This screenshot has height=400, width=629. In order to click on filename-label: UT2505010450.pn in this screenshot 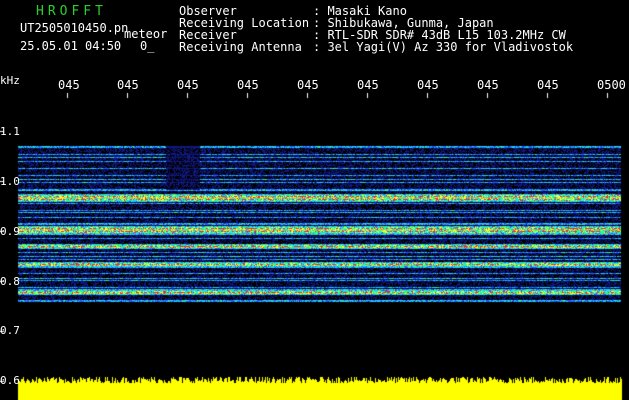, I will do `click(74, 28)`.